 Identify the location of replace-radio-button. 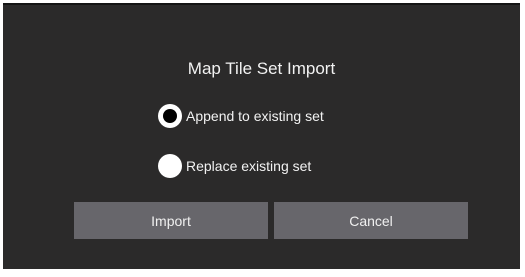
(170, 166).